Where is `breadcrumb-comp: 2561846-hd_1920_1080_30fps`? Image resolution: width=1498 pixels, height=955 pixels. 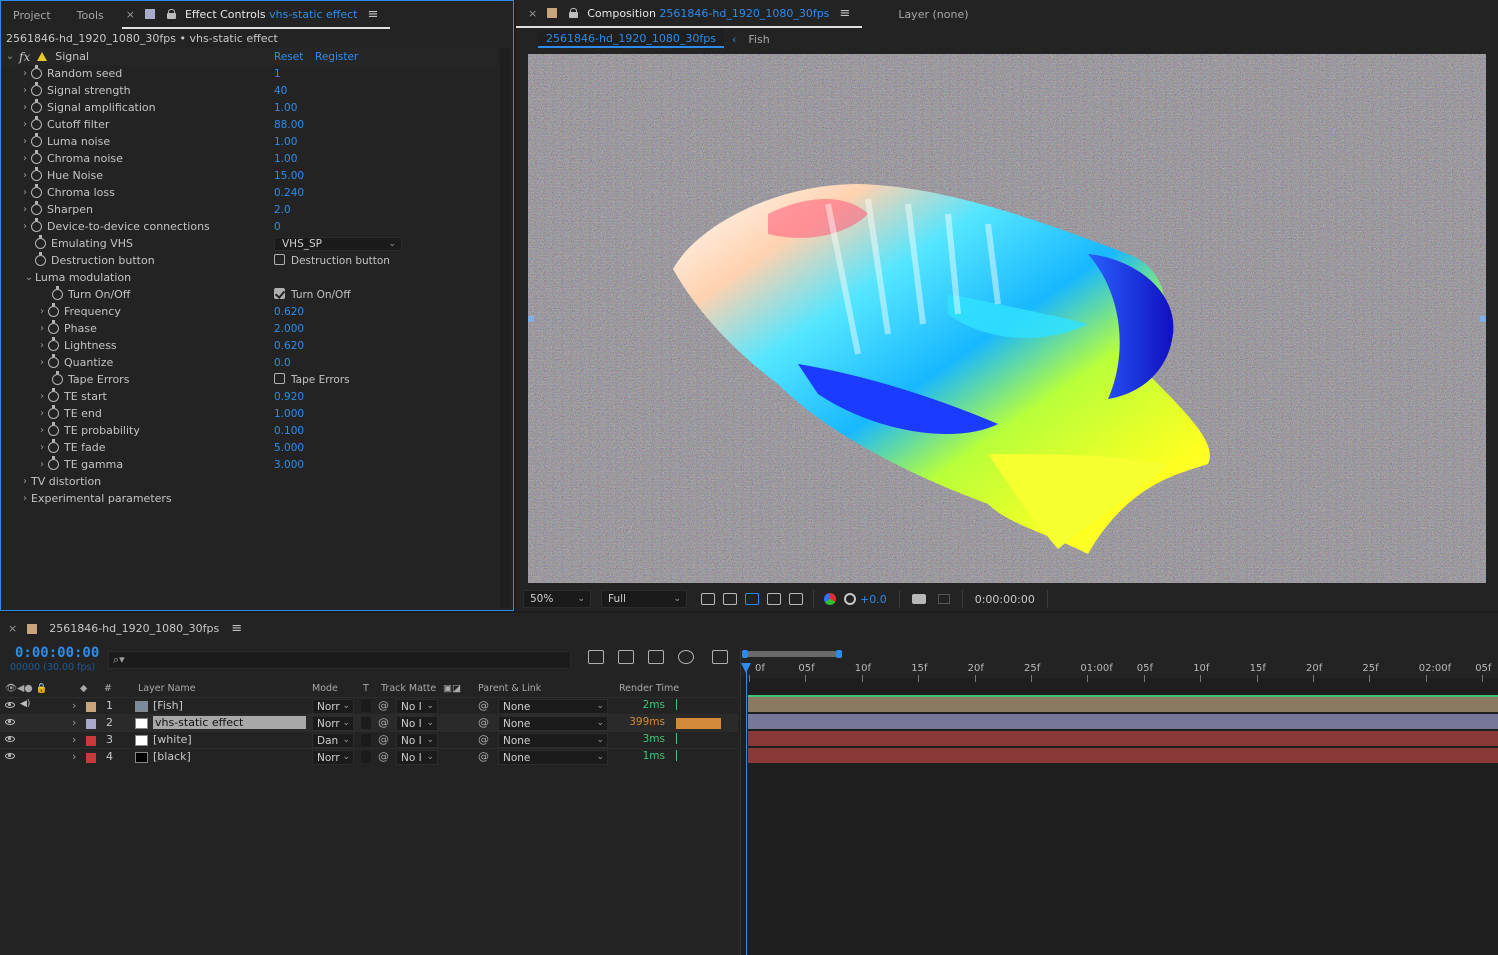 breadcrumb-comp: 2561846-hd_1920_1080_30fps is located at coordinates (631, 39).